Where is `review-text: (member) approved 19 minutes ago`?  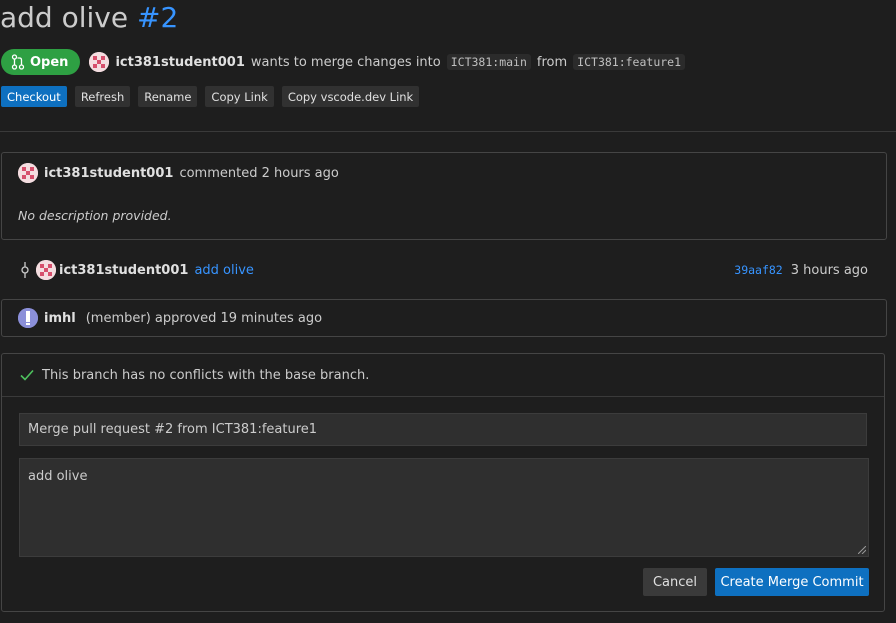
review-text: (member) approved 19 minutes ago is located at coordinates (204, 318).